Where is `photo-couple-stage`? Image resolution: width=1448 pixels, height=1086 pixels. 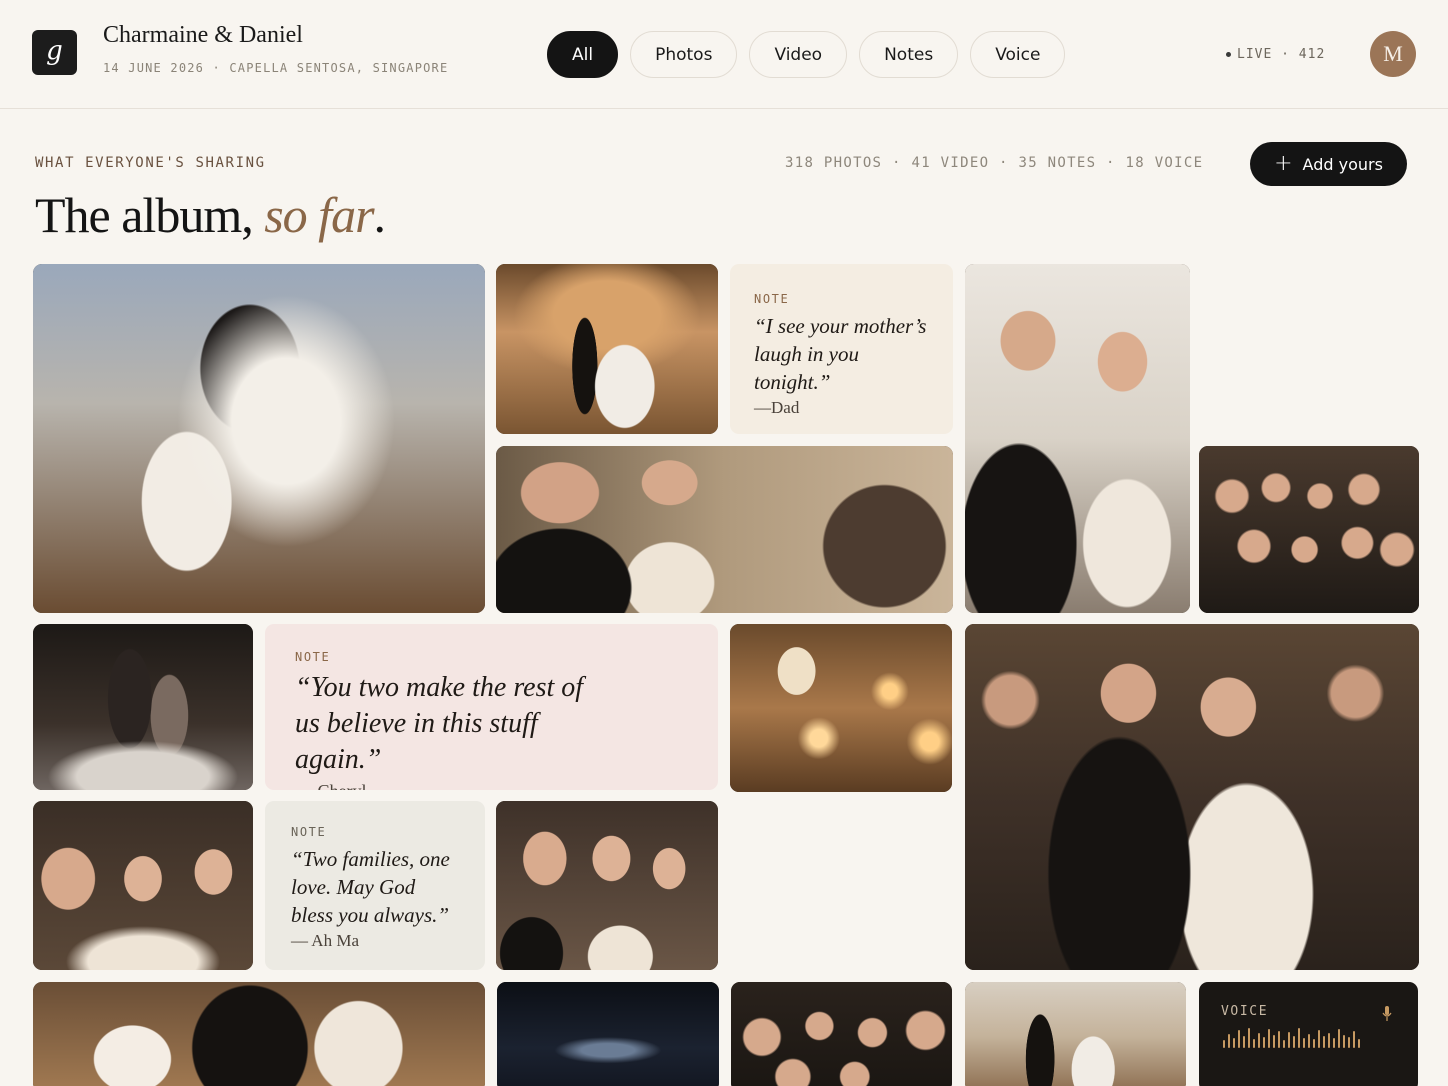
photo-couple-stage is located at coordinates (607, 349).